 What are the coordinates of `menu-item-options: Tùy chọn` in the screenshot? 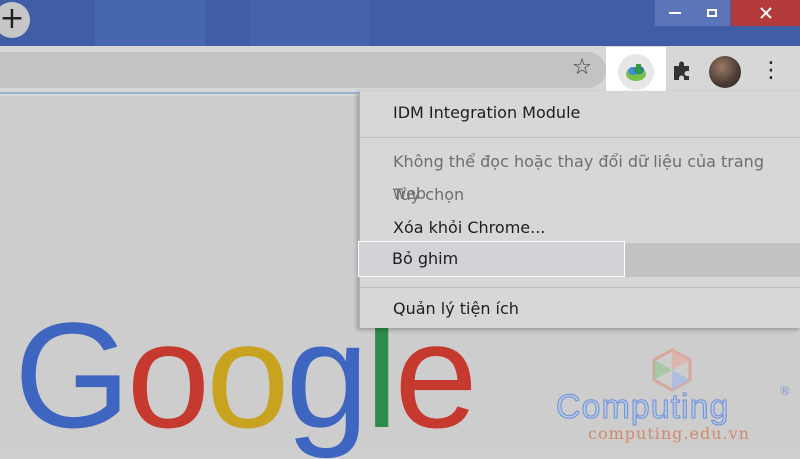 It's located at (580, 195).